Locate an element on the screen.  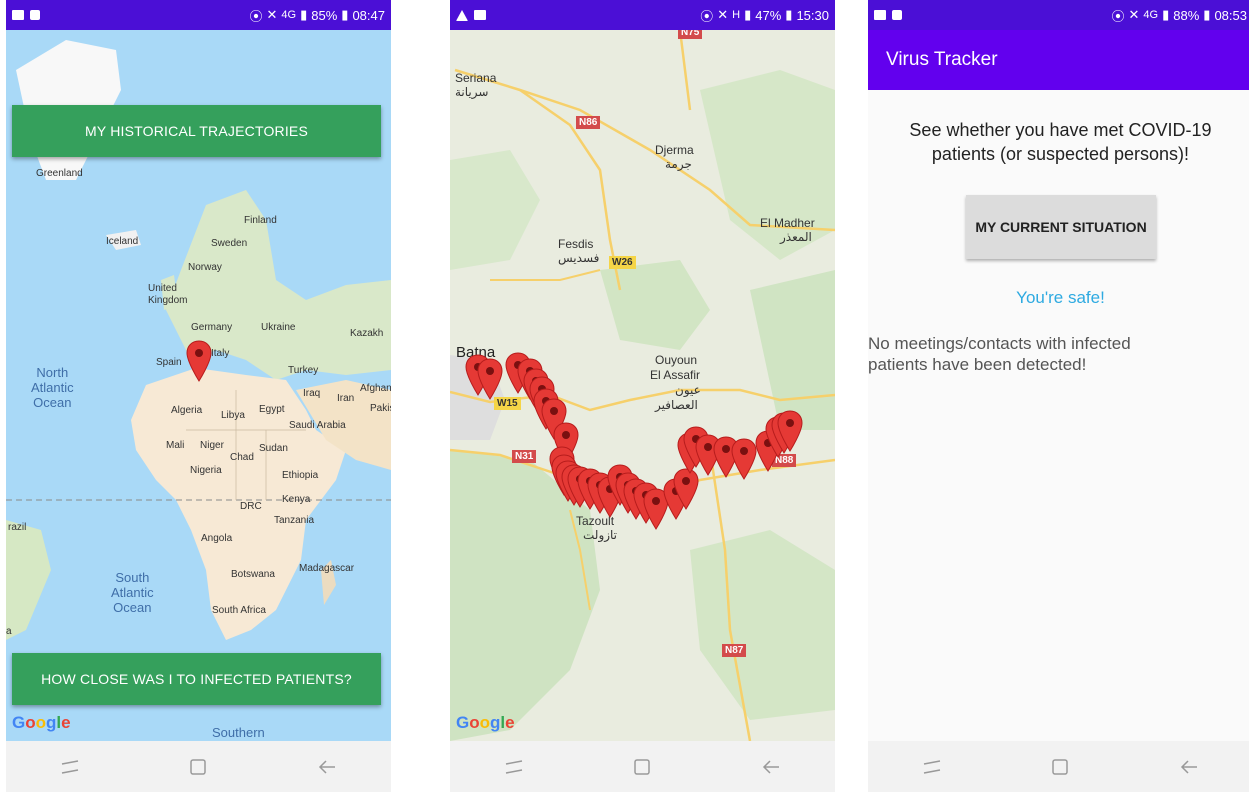
place-label: Seriana is located at coordinates (476, 78).